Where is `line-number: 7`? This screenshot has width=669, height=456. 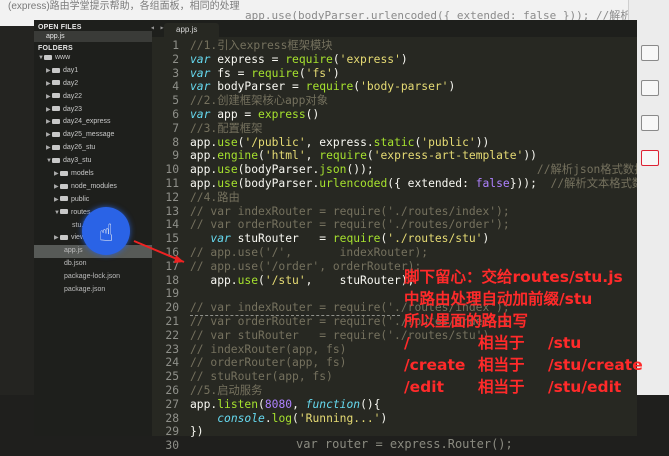 line-number: 7 is located at coordinates (175, 128).